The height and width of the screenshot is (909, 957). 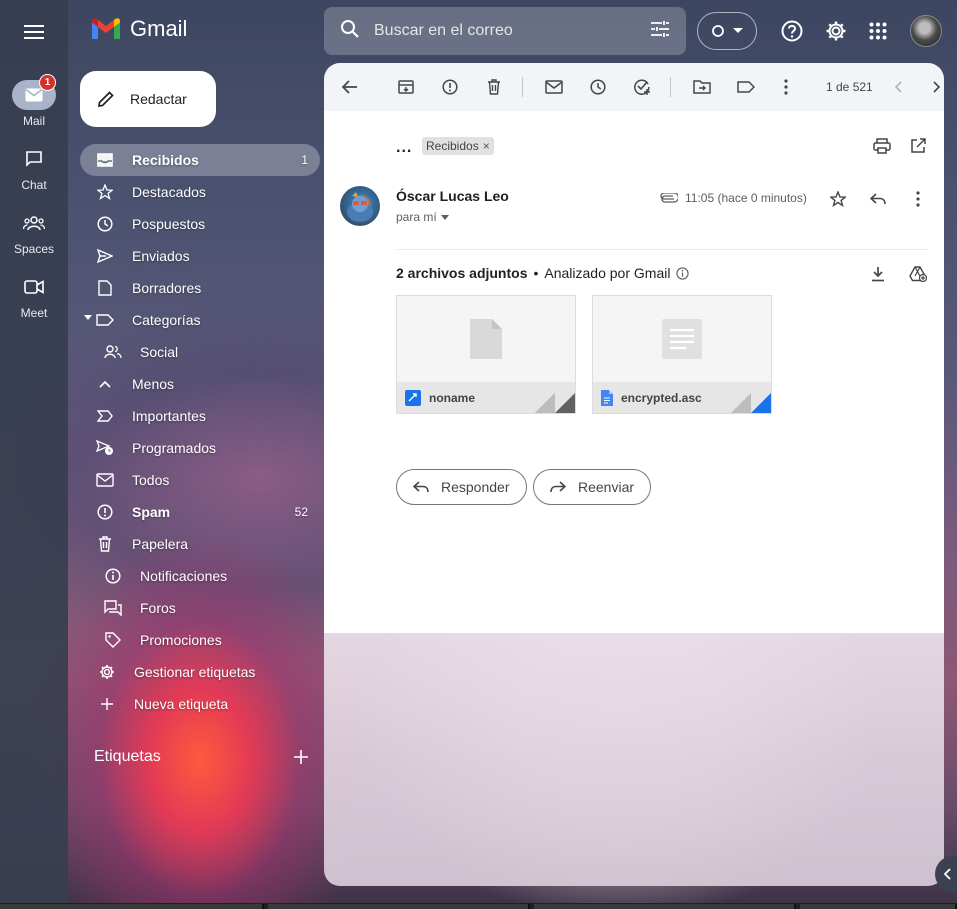 What do you see at coordinates (662, 249) in the screenshot?
I see `attachments-divider` at bounding box center [662, 249].